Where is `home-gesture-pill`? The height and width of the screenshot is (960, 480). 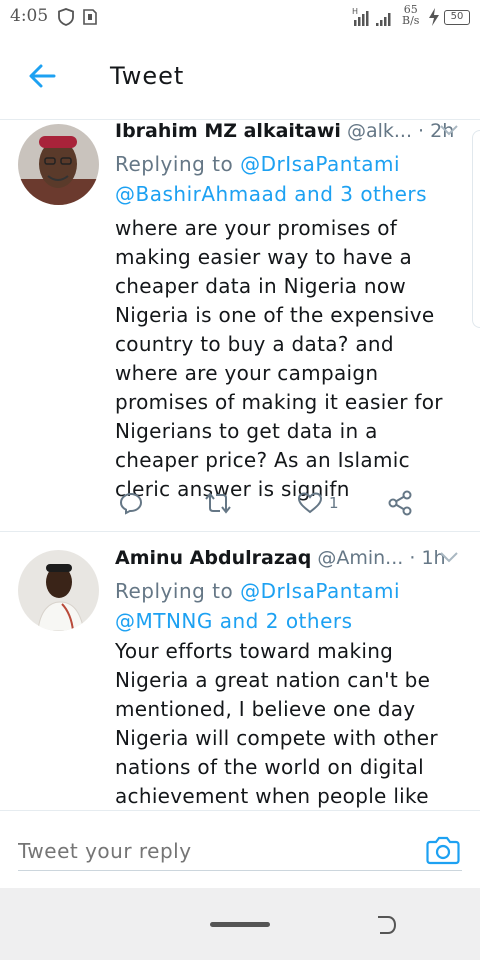
home-gesture-pill is located at coordinates (240, 924).